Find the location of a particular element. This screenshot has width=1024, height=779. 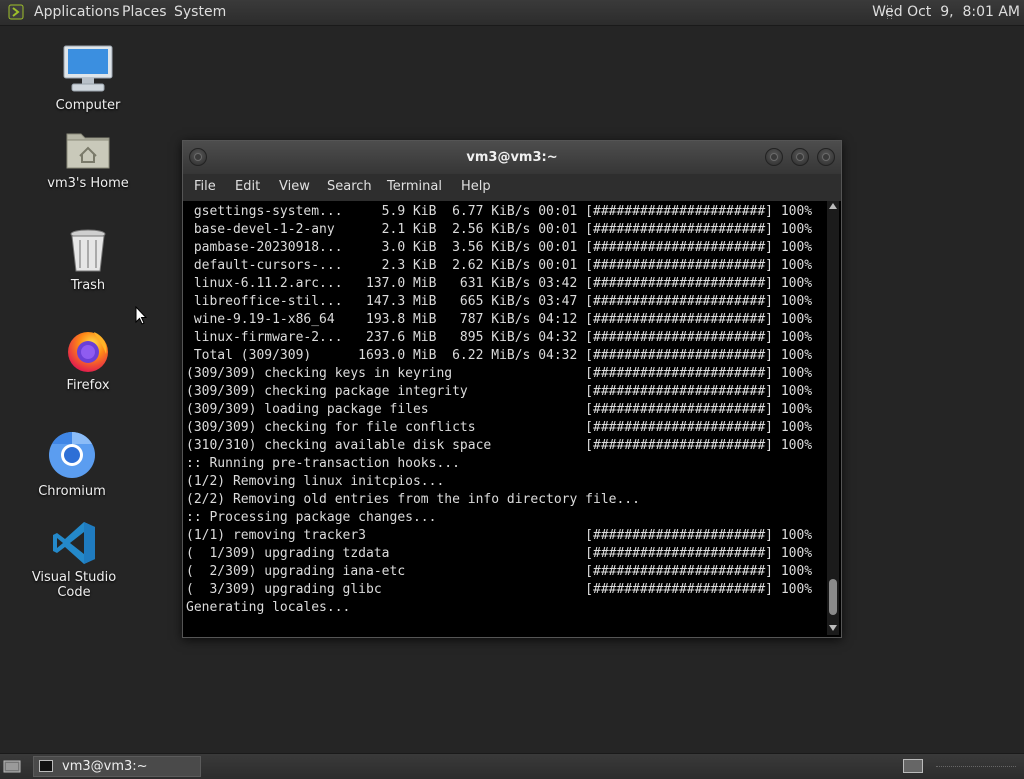

minimize-button is located at coordinates (774, 157).